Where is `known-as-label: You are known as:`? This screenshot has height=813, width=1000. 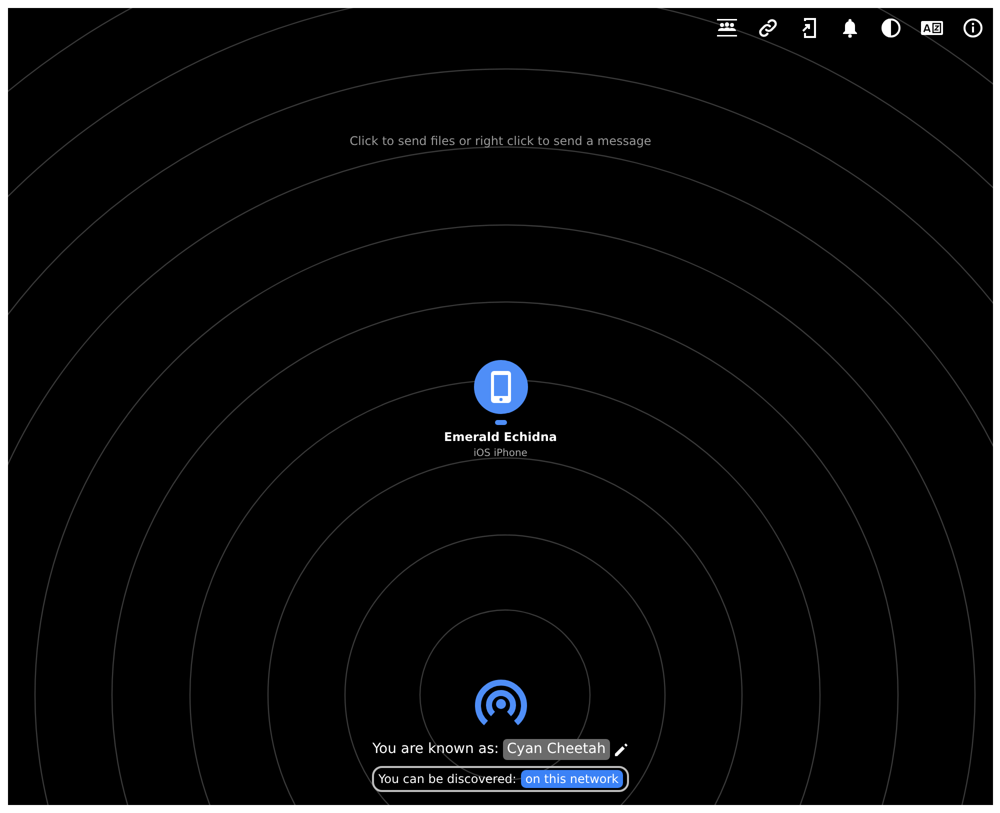 known-as-label: You are known as: is located at coordinates (435, 749).